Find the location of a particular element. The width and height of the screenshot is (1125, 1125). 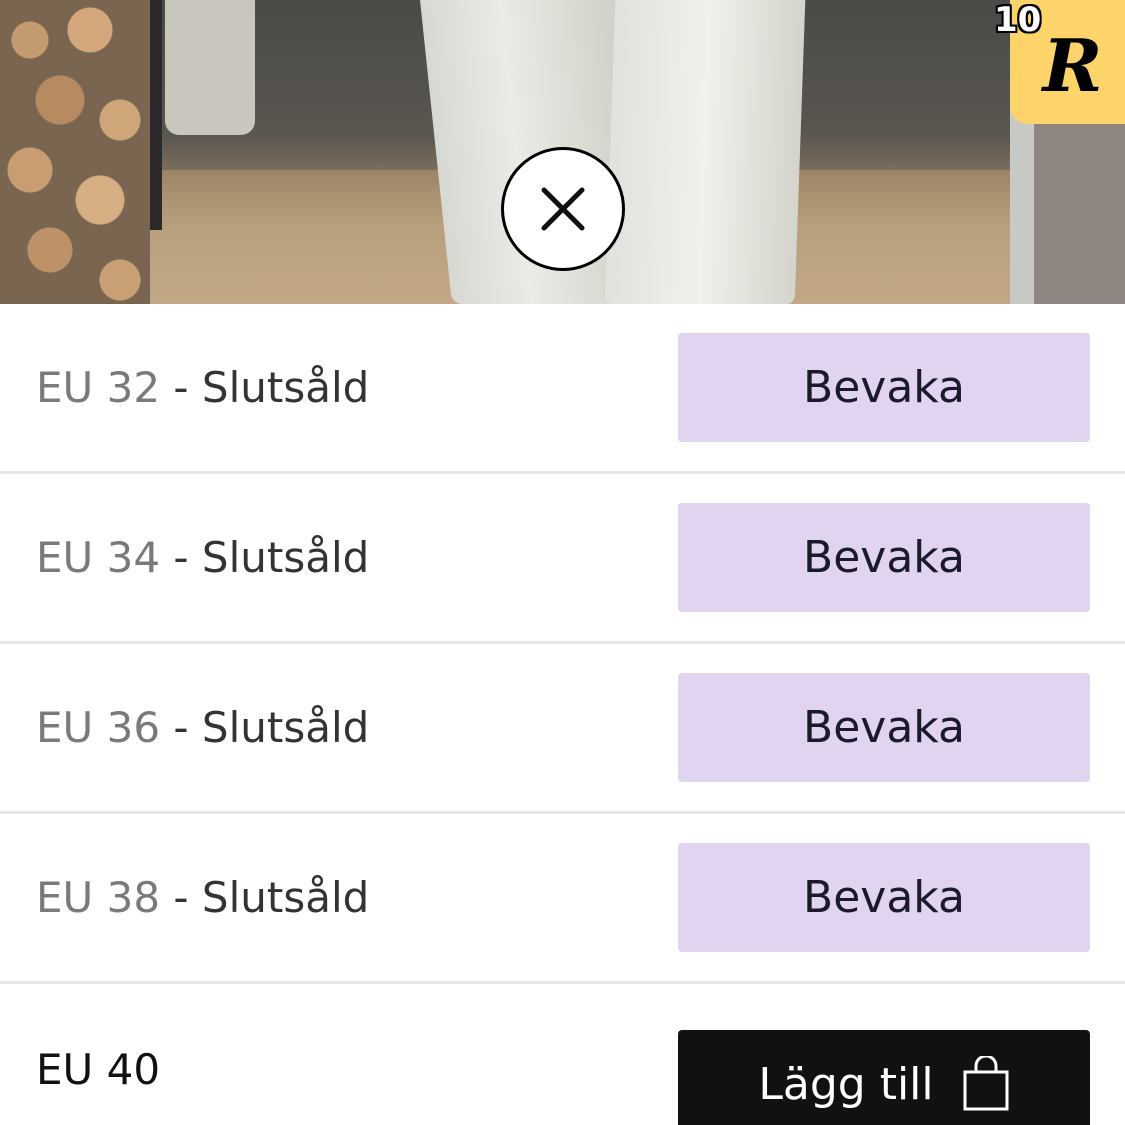

size-value: EU 34 is located at coordinates (98, 557).